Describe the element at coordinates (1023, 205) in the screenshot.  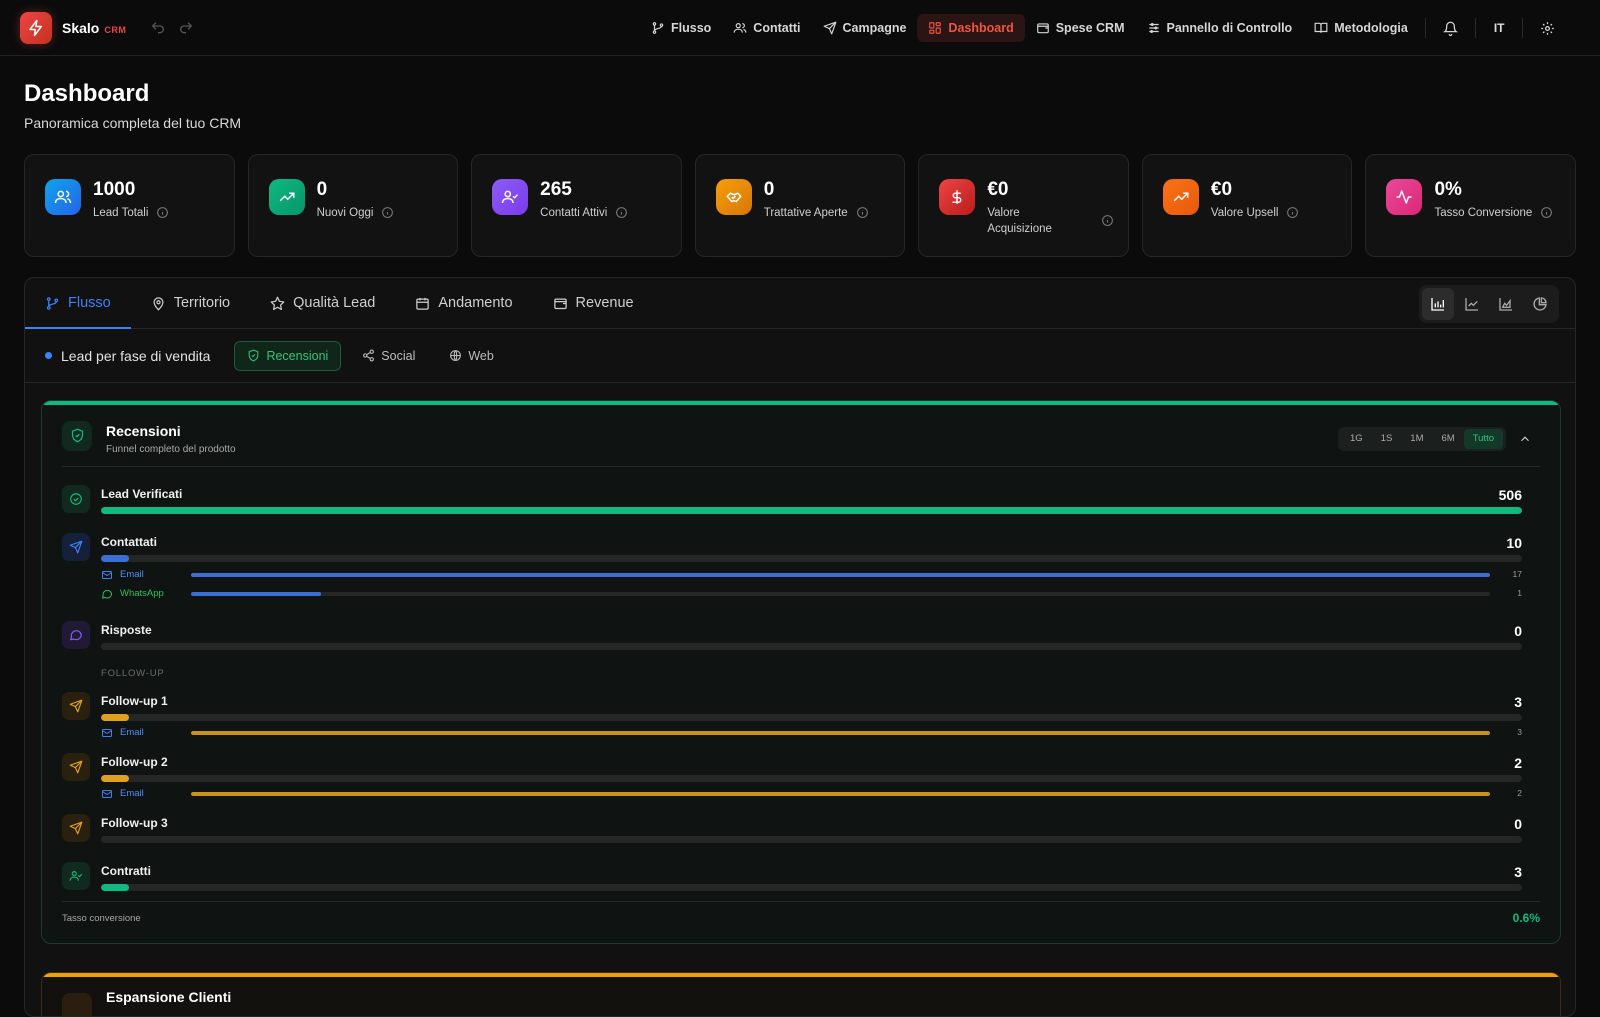
I see `kpi-card-valore-acquisizione: €0 Valore Acquisizione` at that location.